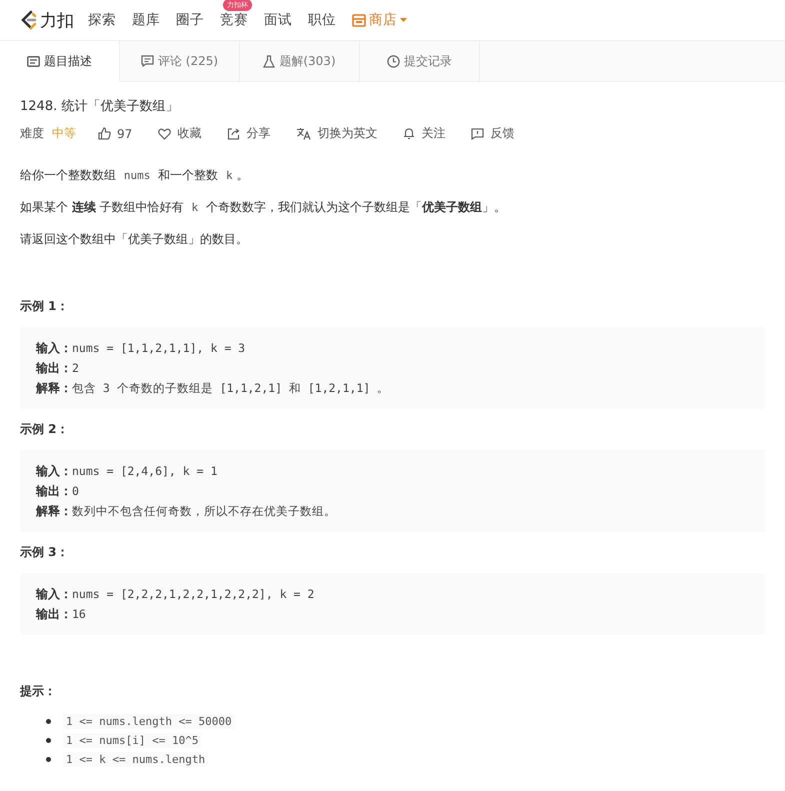 The image size is (785, 791). I want to click on action-button: 分享, so click(248, 133).